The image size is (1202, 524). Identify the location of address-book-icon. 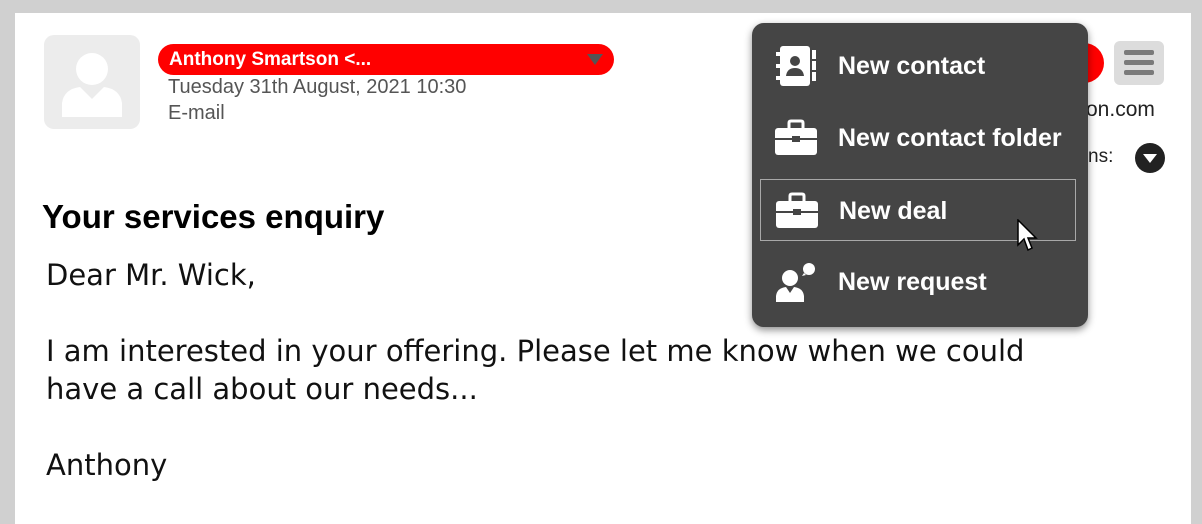
(796, 66).